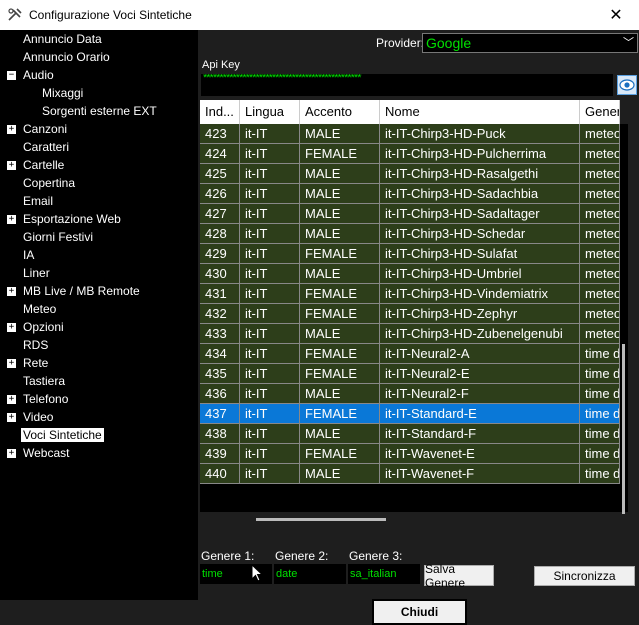 This screenshot has width=639, height=625. What do you see at coordinates (410, 274) in the screenshot?
I see `table-row: 430 it-IT MALE it-IT-Chirp3-HD-Umbriel meteo` at bounding box center [410, 274].